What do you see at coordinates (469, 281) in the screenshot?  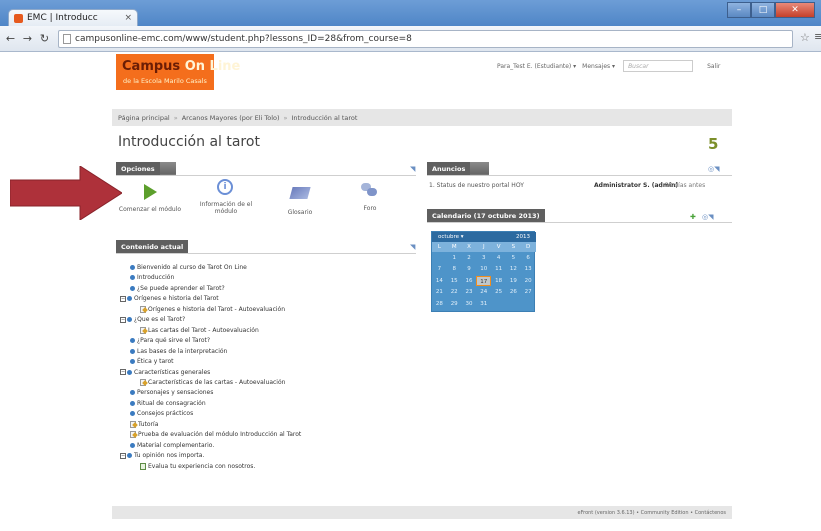 I see `calendar-day: 16` at bounding box center [469, 281].